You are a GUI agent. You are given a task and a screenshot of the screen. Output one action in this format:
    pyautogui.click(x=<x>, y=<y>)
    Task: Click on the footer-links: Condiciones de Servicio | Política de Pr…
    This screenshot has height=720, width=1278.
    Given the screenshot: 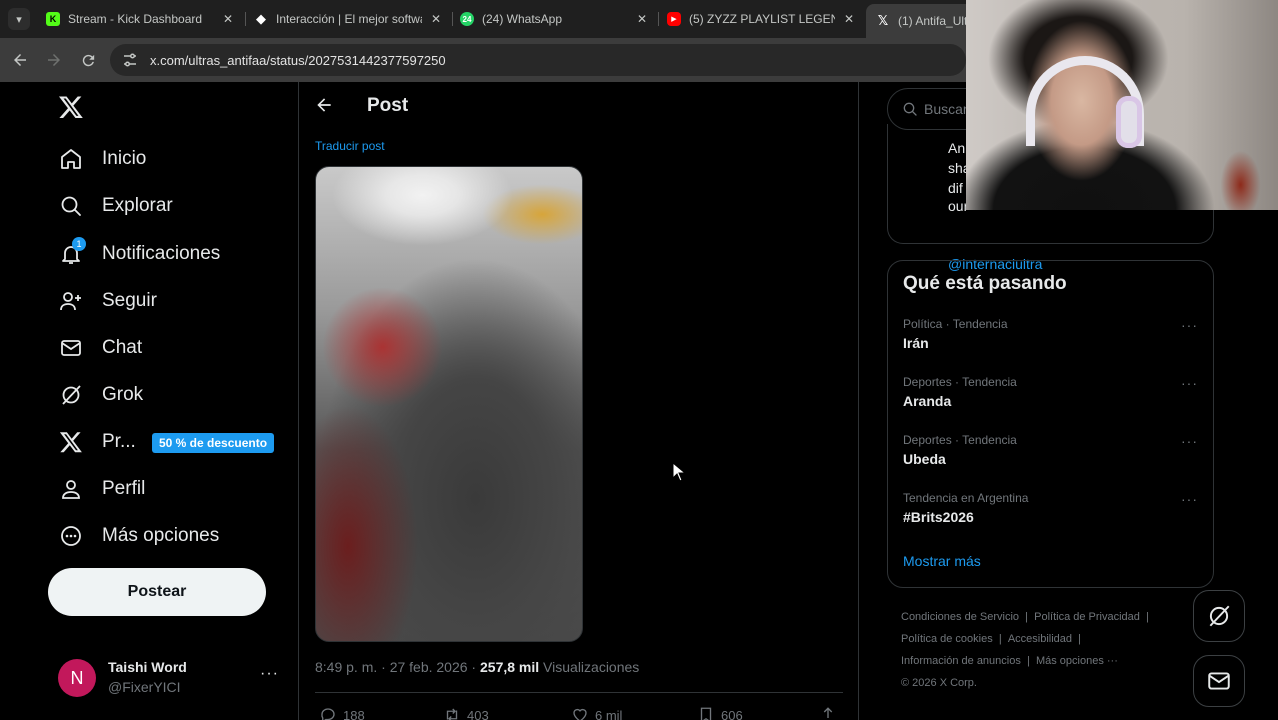 What is the action you would take?
    pyautogui.click(x=1025, y=650)
    